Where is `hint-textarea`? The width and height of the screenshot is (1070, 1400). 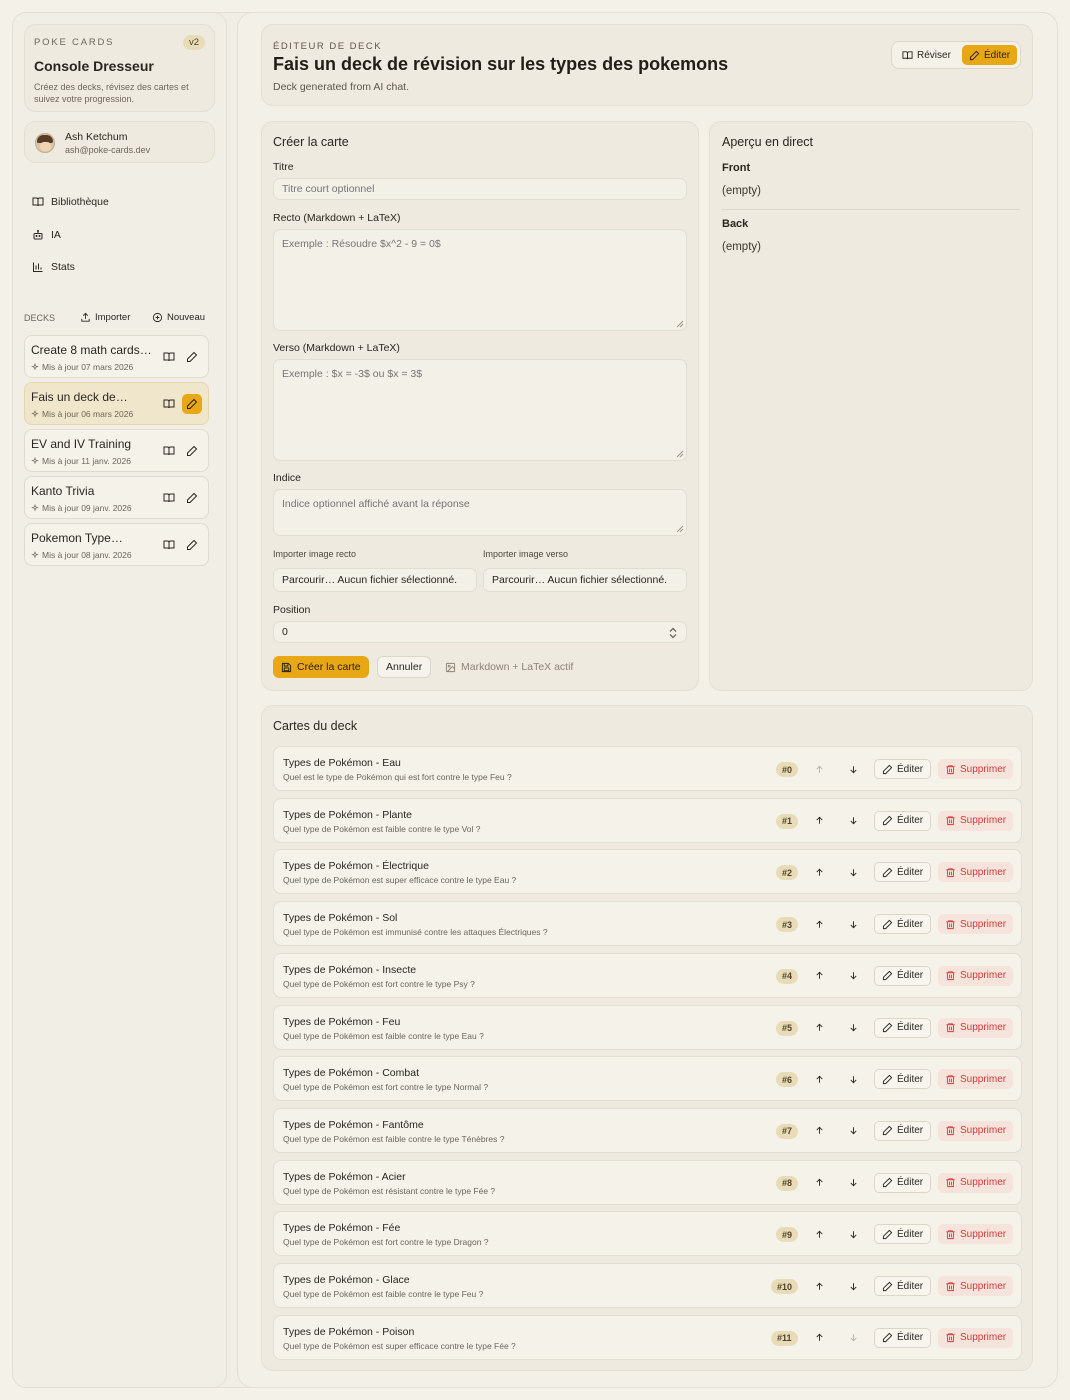 hint-textarea is located at coordinates (480, 512).